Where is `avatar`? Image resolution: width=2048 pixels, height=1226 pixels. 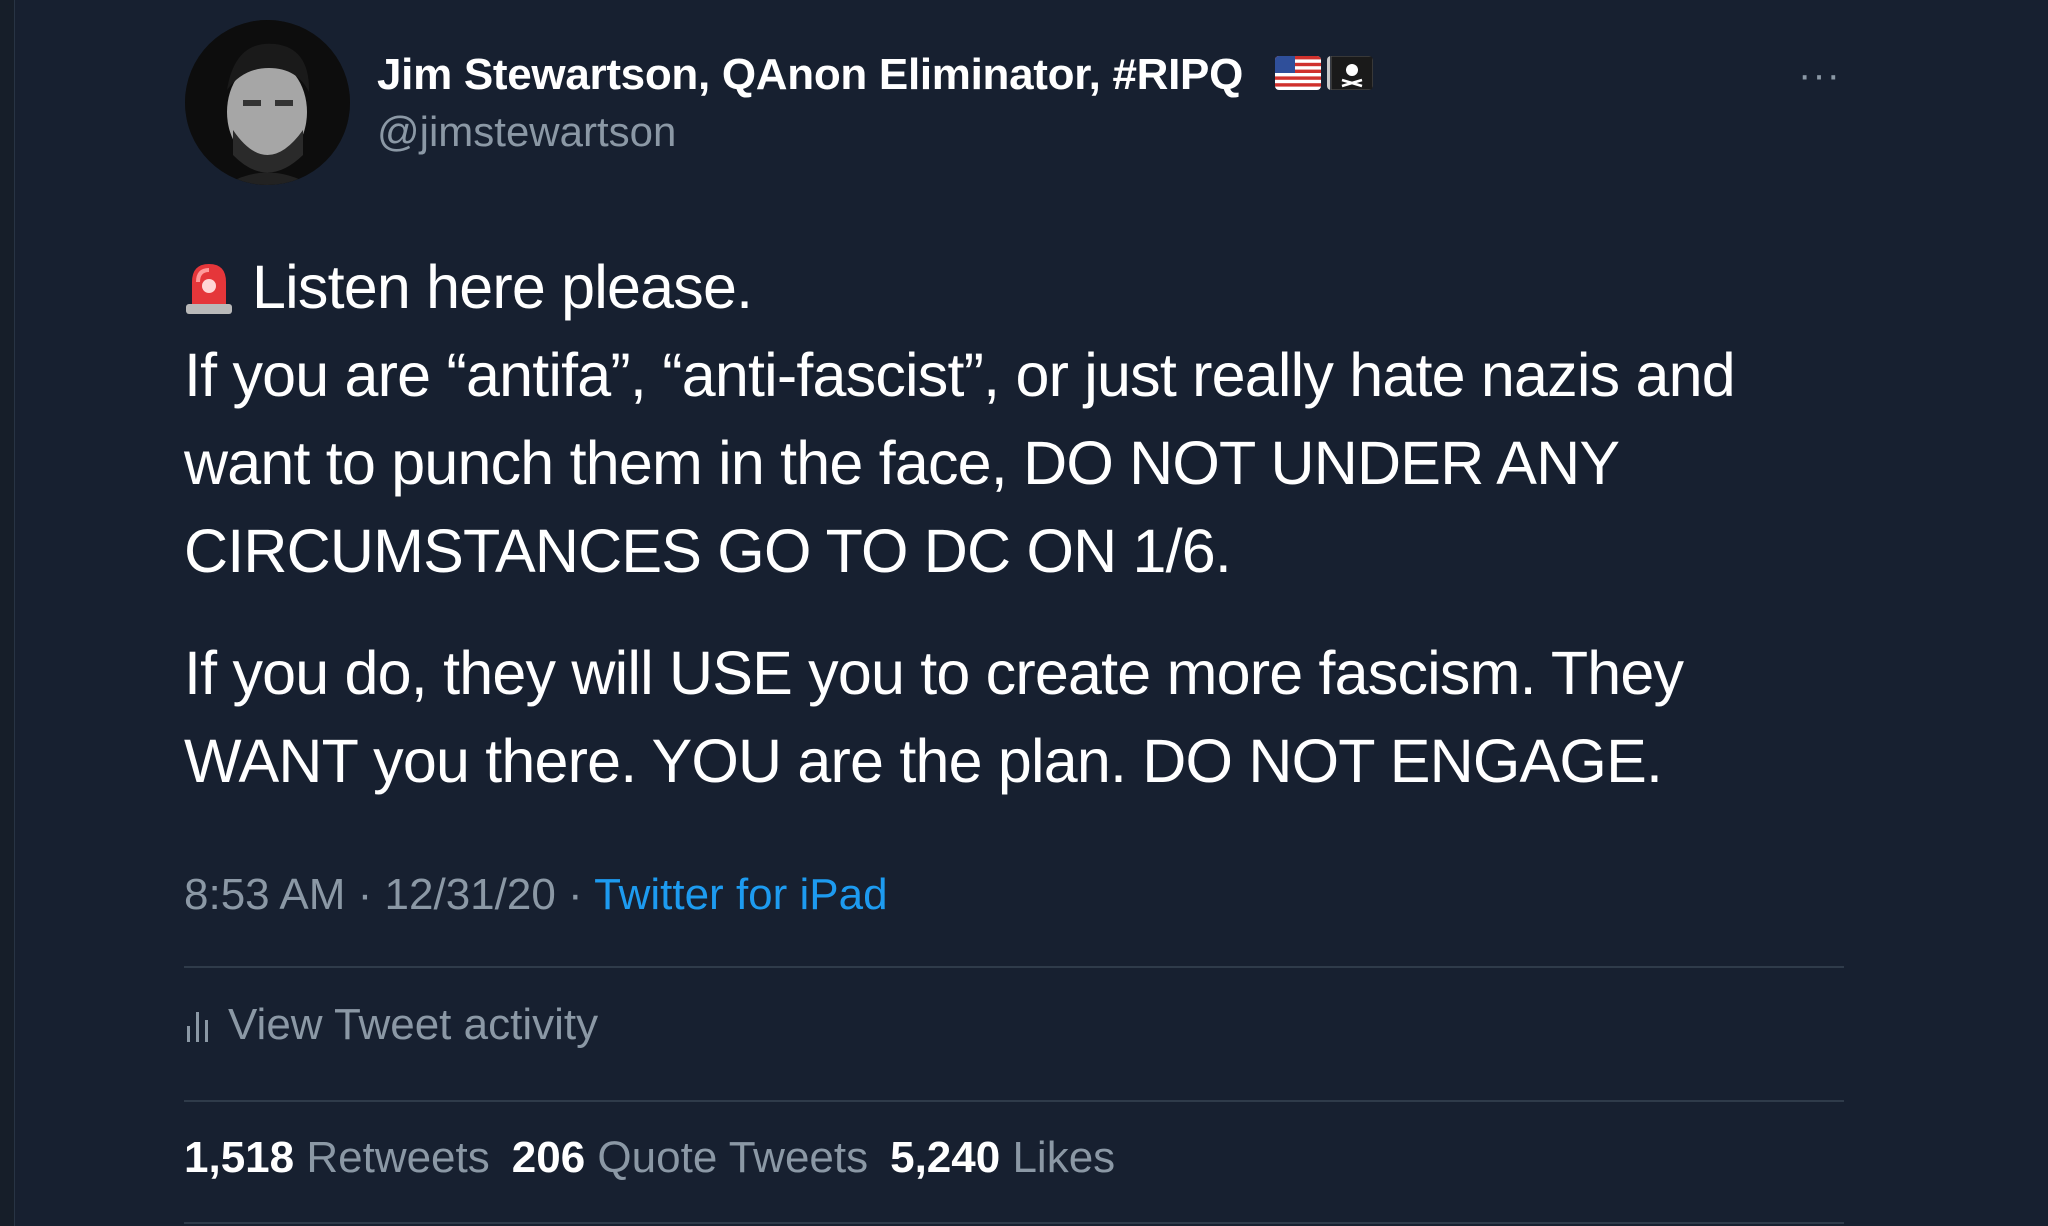
avatar is located at coordinates (267, 102).